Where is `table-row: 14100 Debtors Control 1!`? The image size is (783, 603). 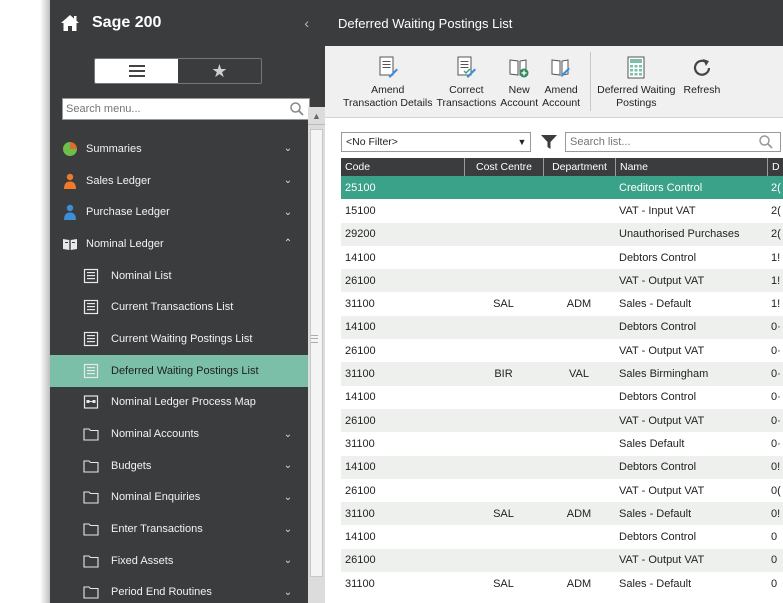
table-row: 14100 Debtors Control 1! is located at coordinates (562, 257).